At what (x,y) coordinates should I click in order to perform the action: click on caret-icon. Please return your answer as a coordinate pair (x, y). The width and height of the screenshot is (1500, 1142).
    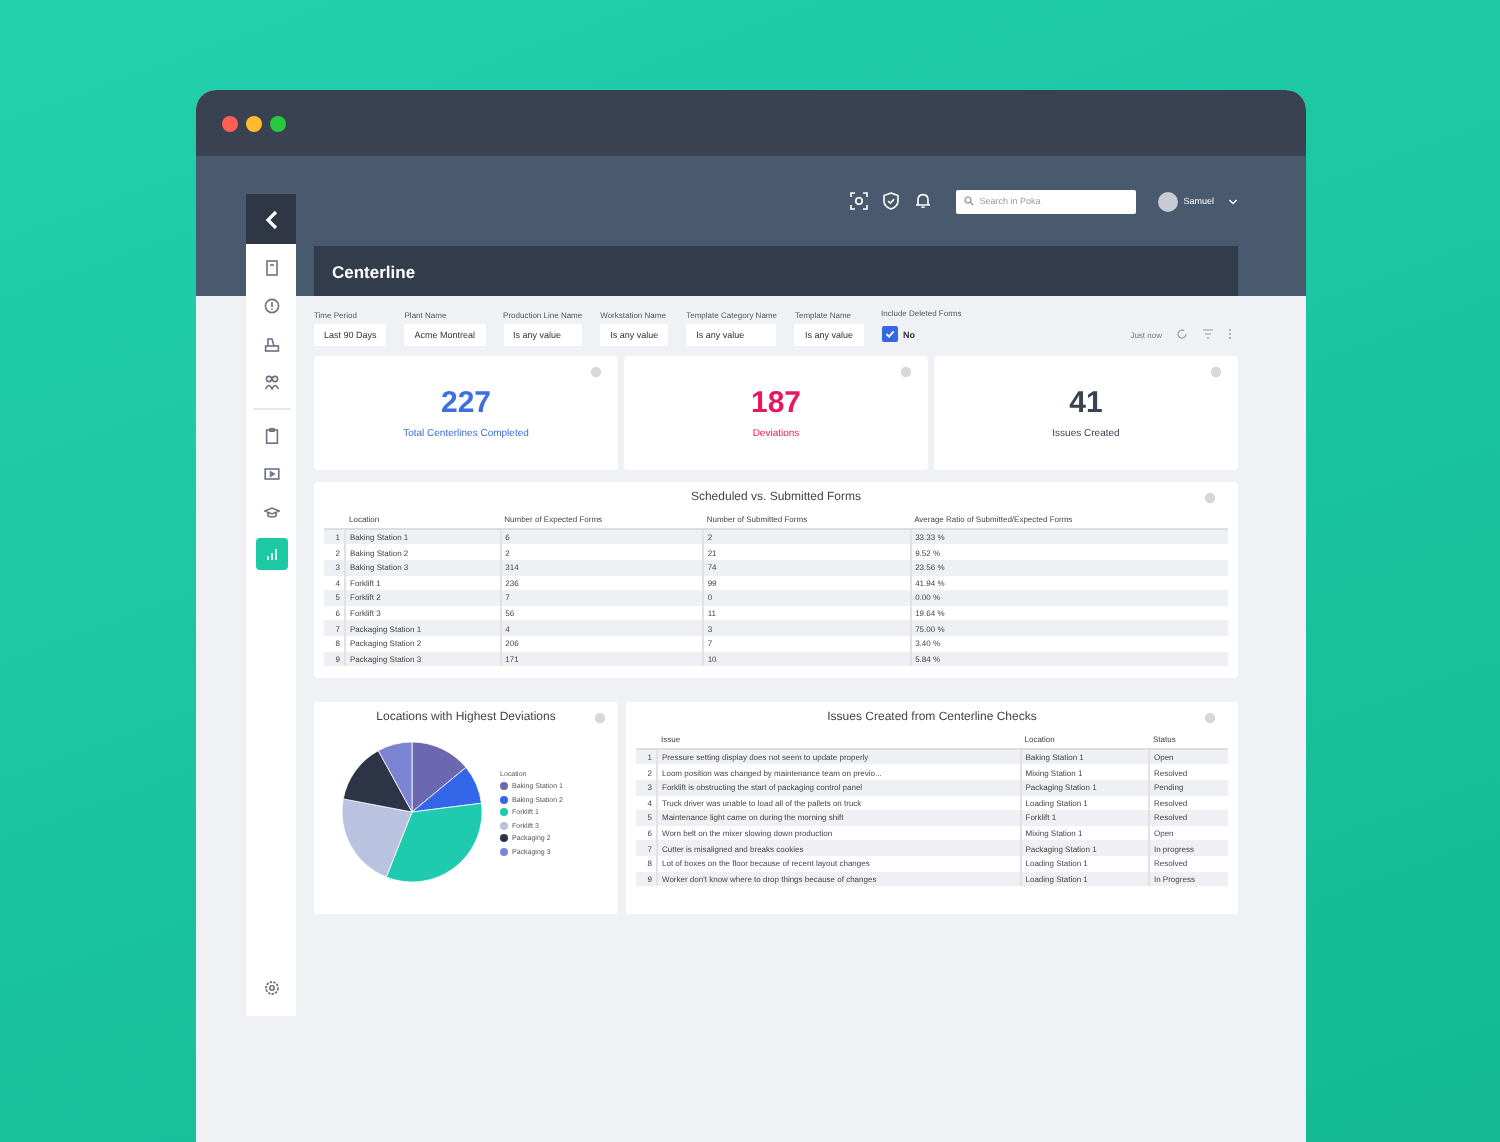
    Looking at the image, I should click on (1233, 201).